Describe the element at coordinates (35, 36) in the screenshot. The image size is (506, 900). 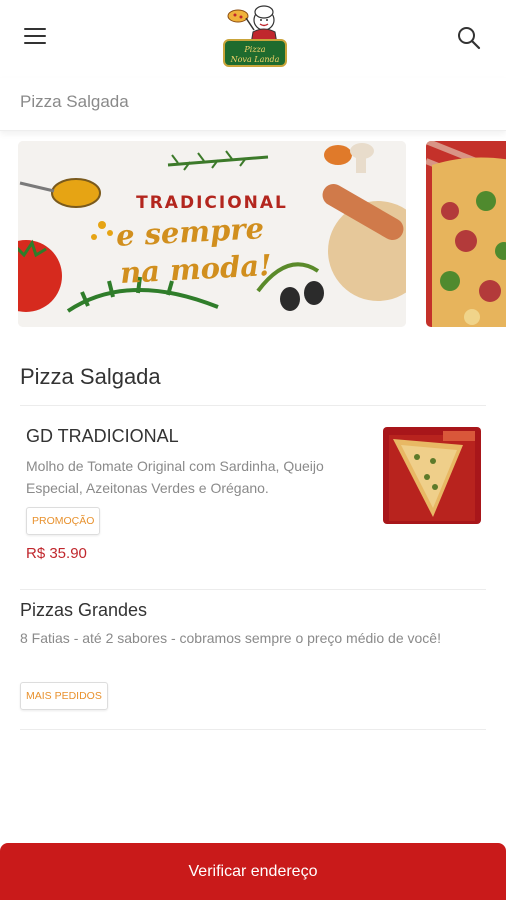
I see `hamburger-menu-icon` at that location.